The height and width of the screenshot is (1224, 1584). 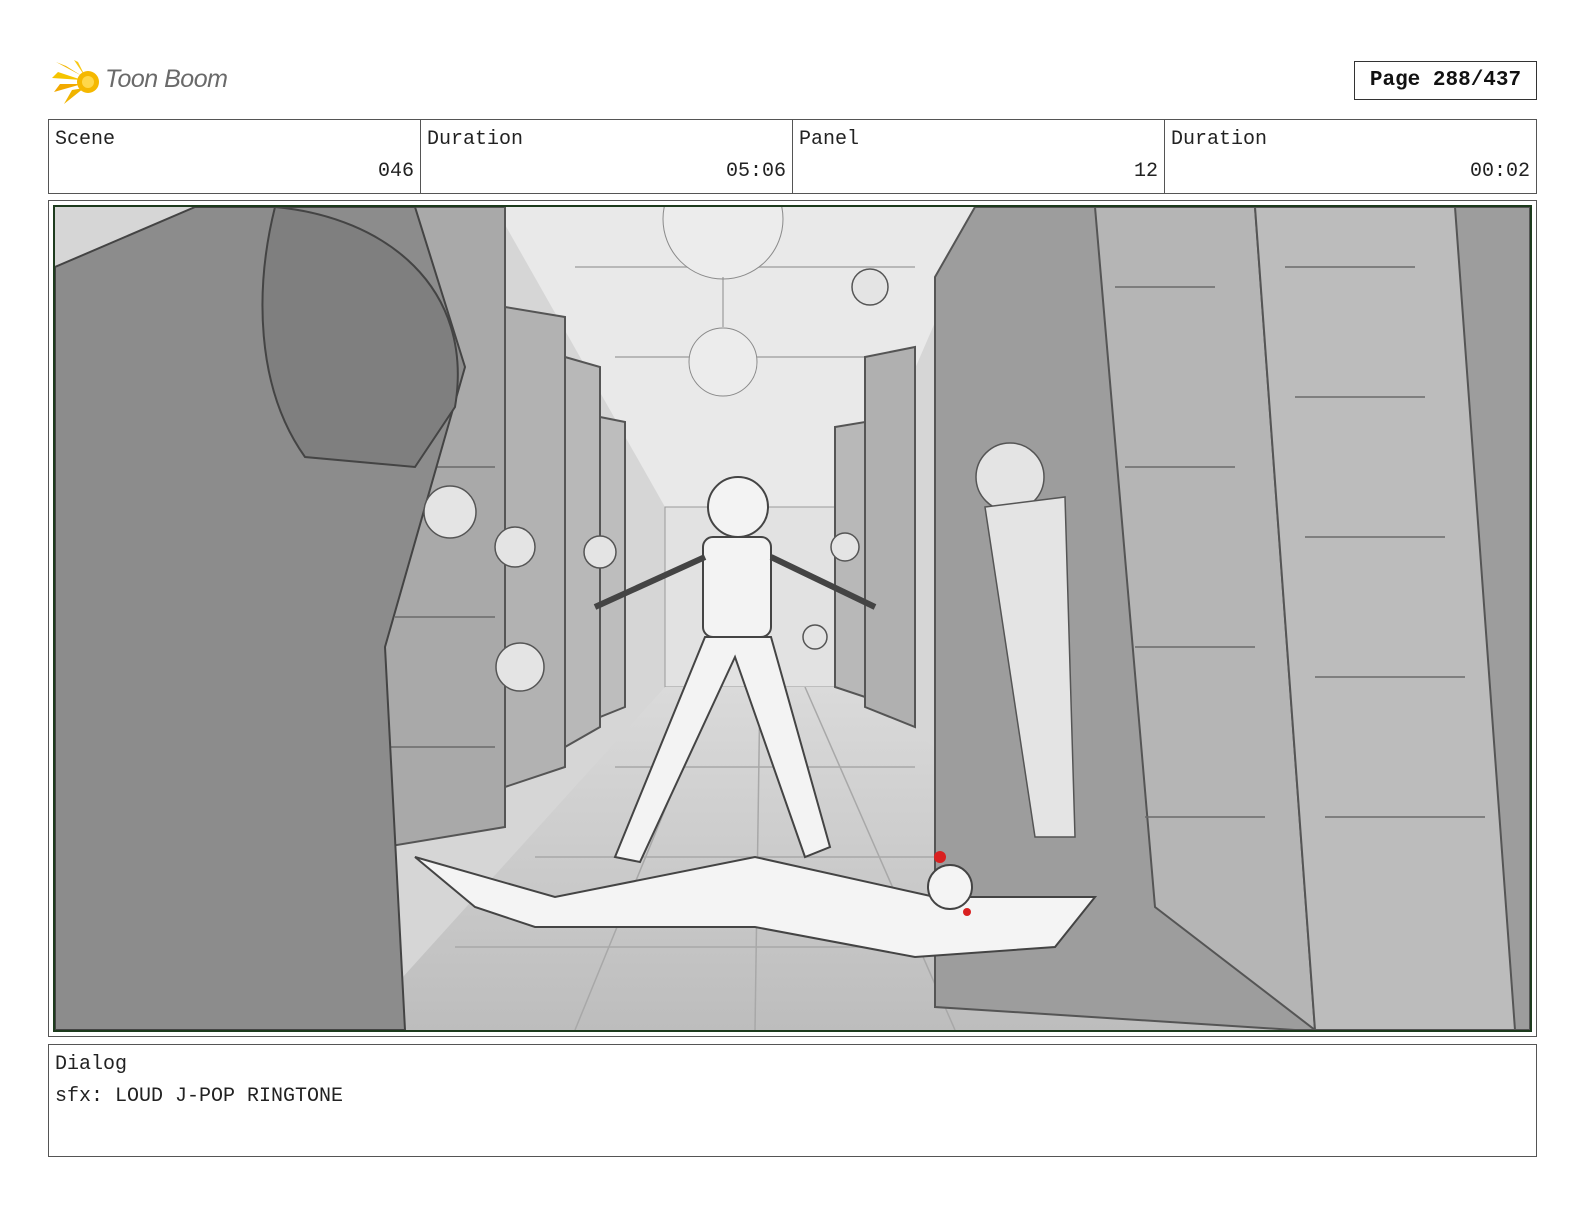 I want to click on dialog-text: sfx: LOUD J-POP RINGTONE, so click(x=199, y=1096).